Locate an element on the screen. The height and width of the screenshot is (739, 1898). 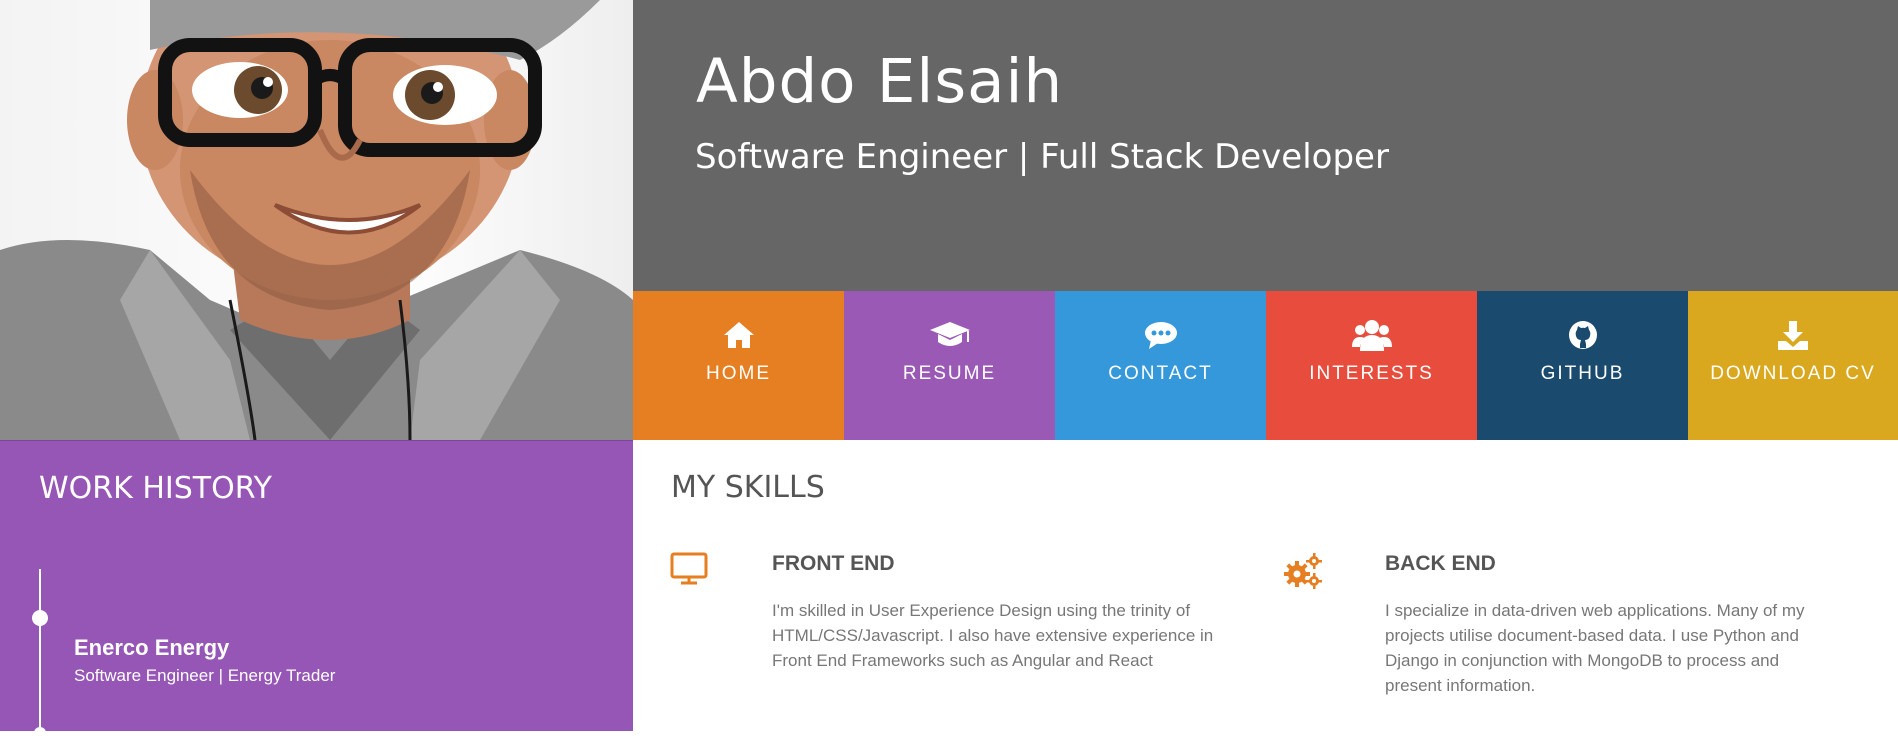
nav-label: CONTACT is located at coordinates (1160, 373).